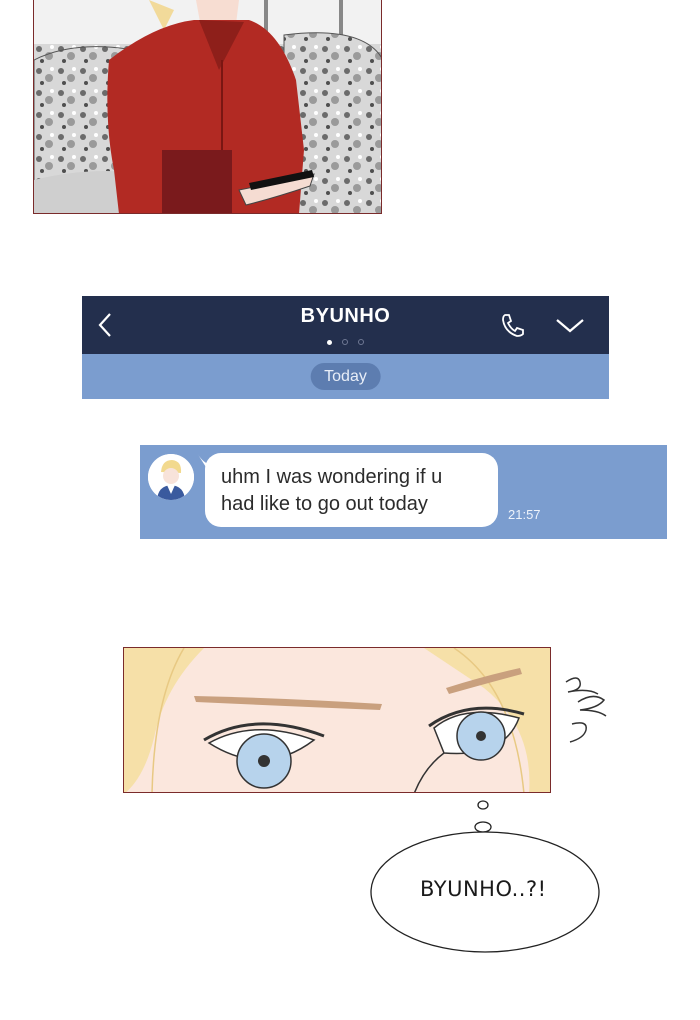  Describe the element at coordinates (345, 325) in the screenshot. I see `chat-navbar: BYUNHO` at that location.